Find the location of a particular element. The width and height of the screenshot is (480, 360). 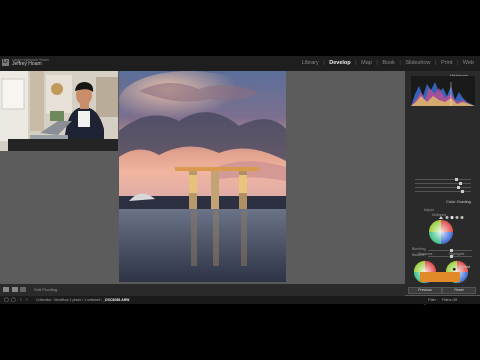

module-web: Web is located at coordinates (468, 63).